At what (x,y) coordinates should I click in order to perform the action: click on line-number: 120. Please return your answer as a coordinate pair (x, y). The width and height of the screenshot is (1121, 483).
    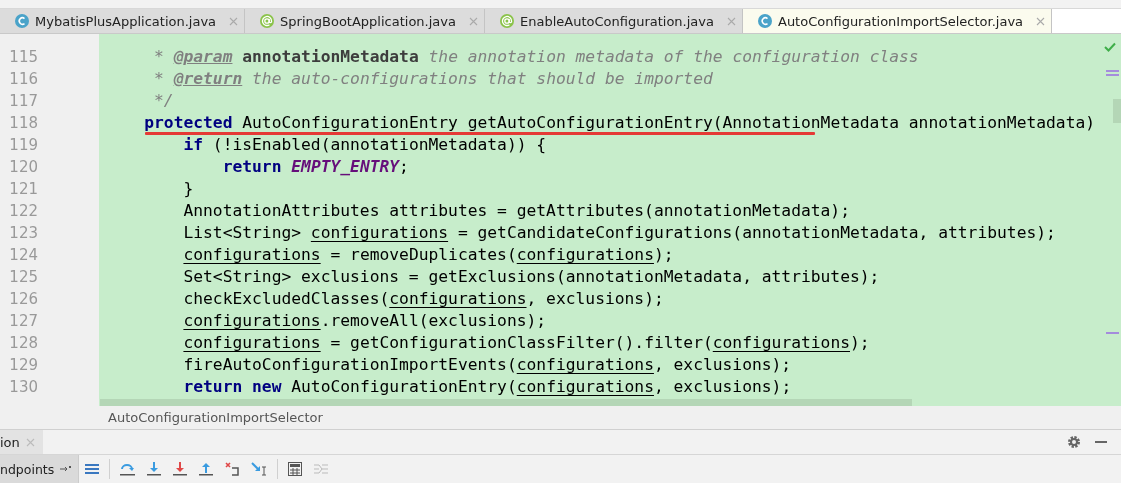
    Looking at the image, I should click on (23, 167).